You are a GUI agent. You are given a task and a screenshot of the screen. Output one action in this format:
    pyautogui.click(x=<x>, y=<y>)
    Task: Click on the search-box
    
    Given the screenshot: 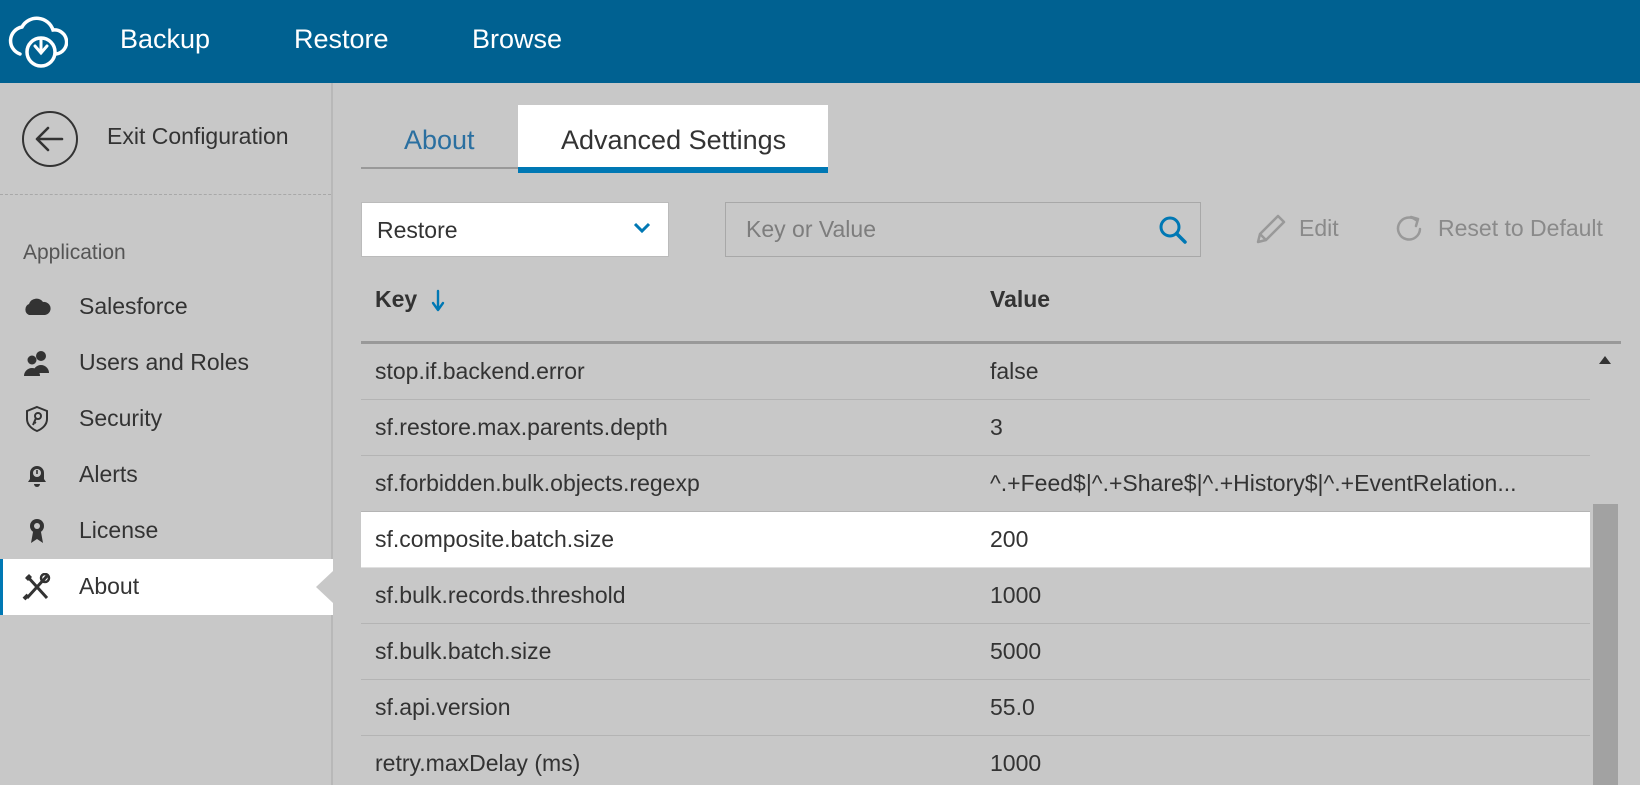 What is the action you would take?
    pyautogui.click(x=963, y=229)
    